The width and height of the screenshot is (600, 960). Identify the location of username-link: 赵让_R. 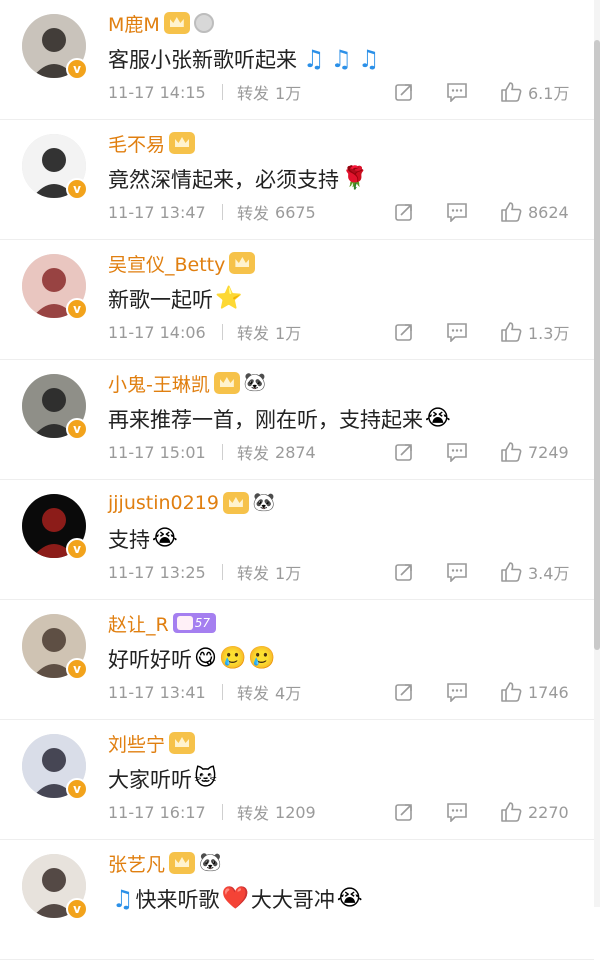
(138, 623).